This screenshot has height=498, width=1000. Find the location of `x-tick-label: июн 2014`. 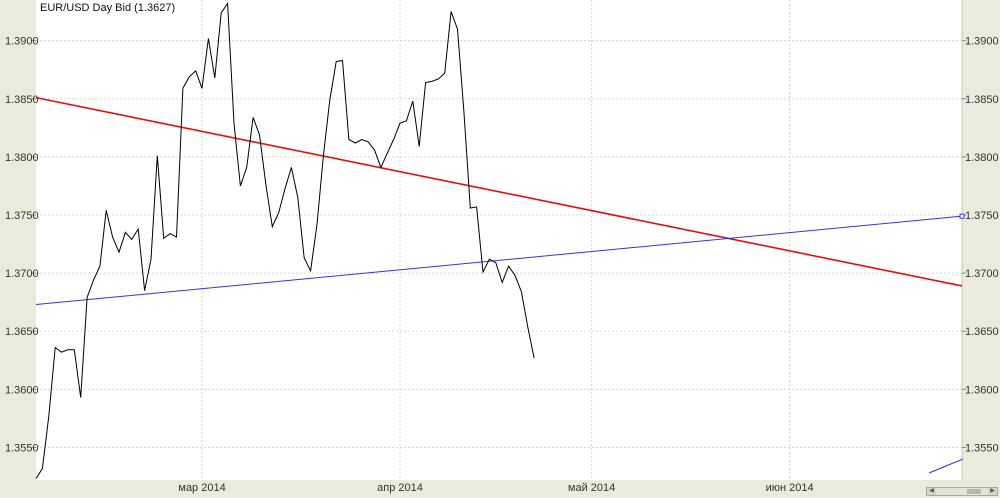

x-tick-label: июн 2014 is located at coordinates (790, 488).